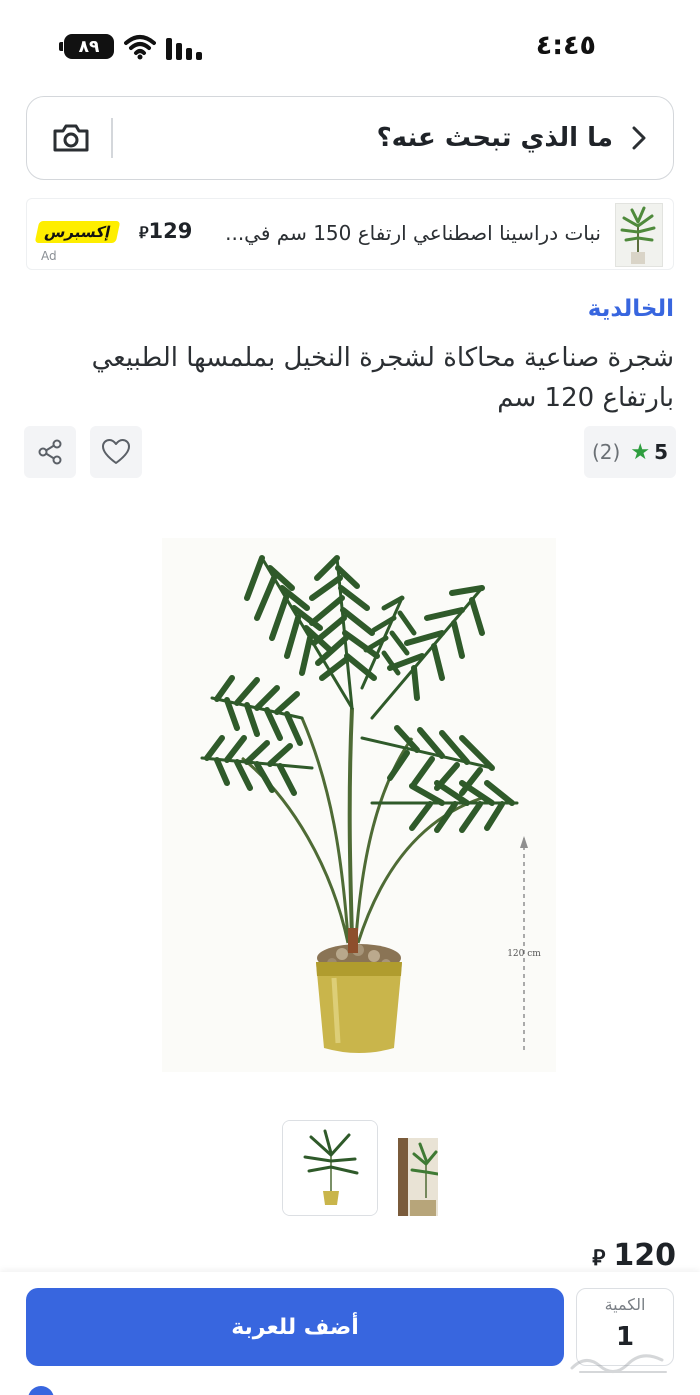  I want to click on ad-label: Ad, so click(49, 256).